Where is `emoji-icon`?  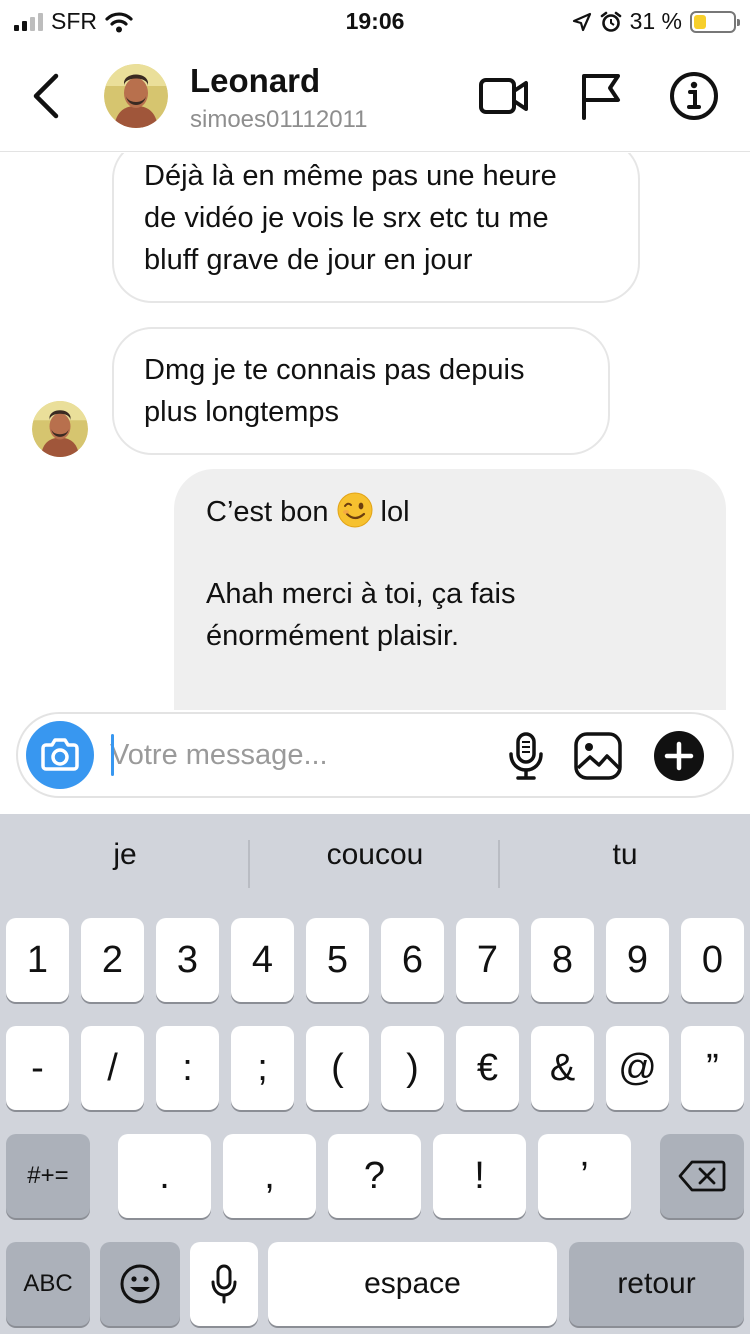 emoji-icon is located at coordinates (140, 1284).